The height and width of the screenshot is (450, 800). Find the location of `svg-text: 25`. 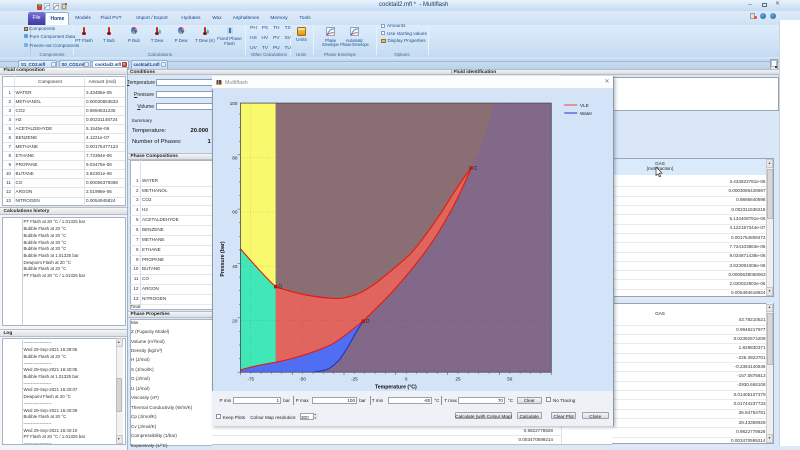

svg-text: 25 is located at coordinates (459, 379).